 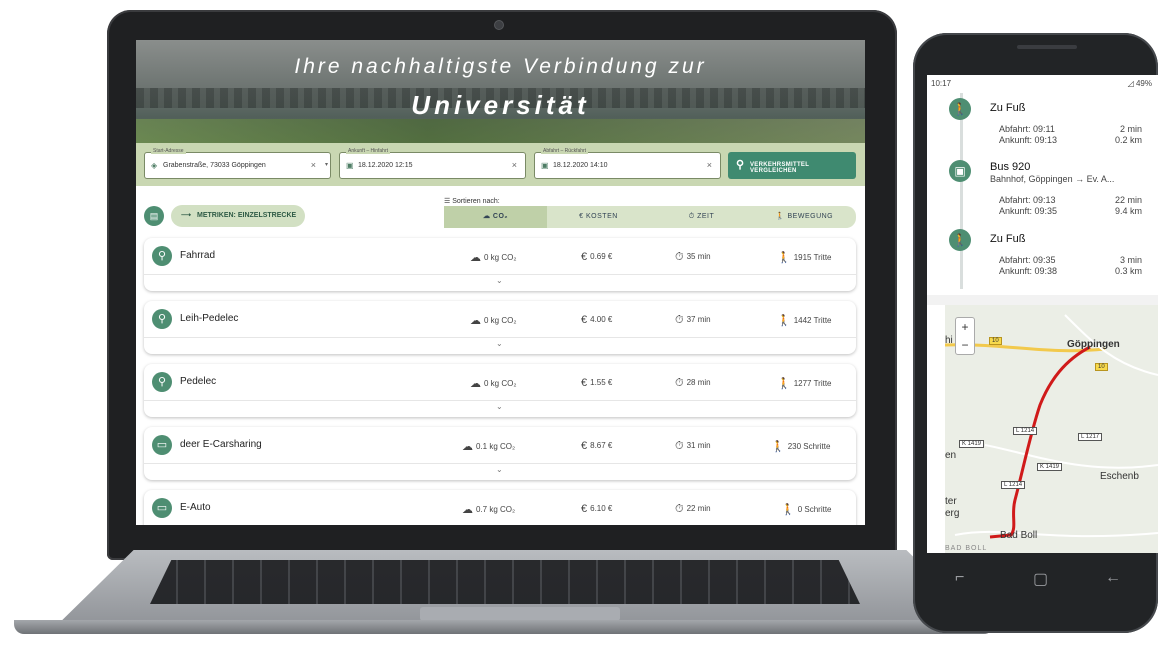 I want to click on step-duration: 3 min, so click(x=1130, y=260).